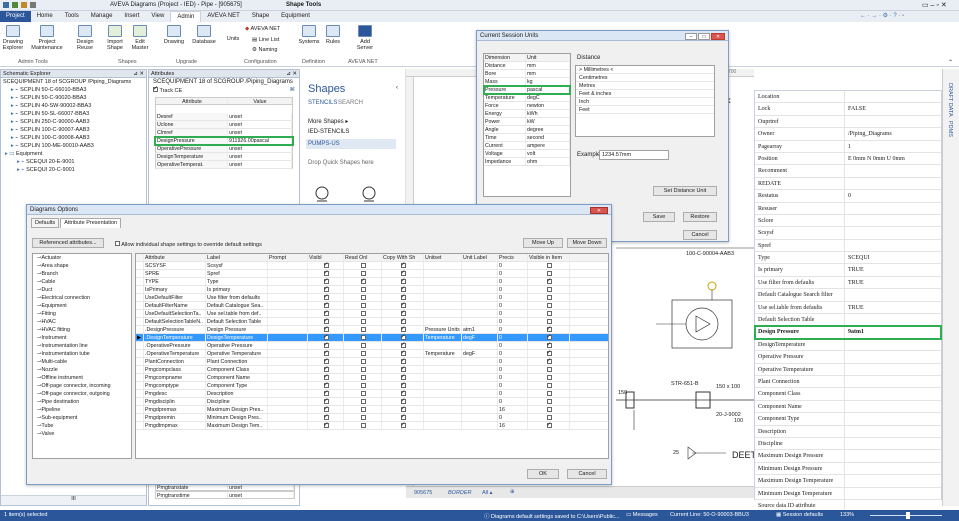 The height and width of the screenshot is (521, 959). What do you see at coordinates (645, 110) in the screenshot?
I see `distance-unit-option: Feet` at bounding box center [645, 110].